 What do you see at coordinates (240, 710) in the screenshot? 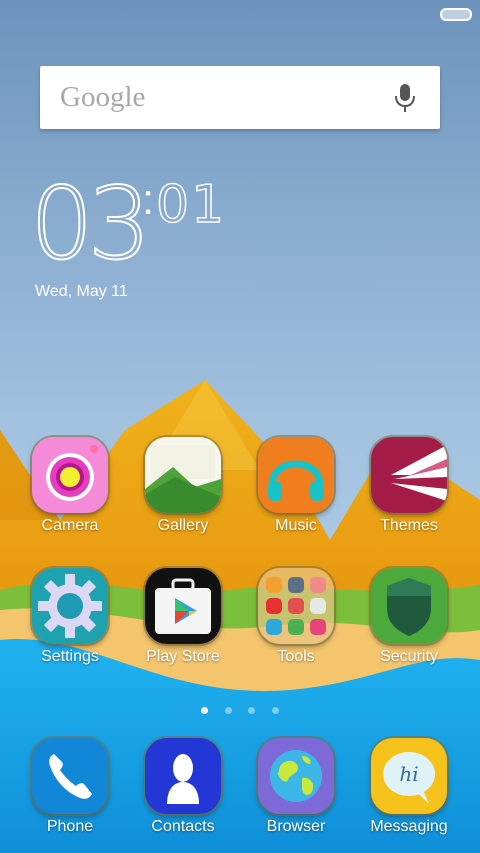
I see `page-indicator` at bounding box center [240, 710].